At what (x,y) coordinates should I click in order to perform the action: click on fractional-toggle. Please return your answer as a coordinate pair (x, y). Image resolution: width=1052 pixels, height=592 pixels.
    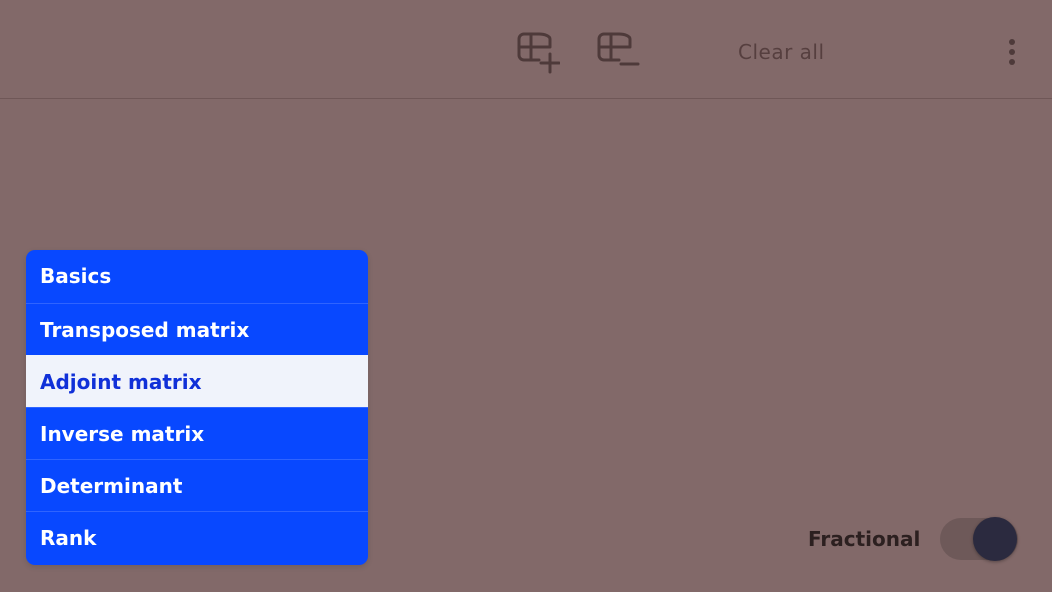
    Looking at the image, I should click on (979, 539).